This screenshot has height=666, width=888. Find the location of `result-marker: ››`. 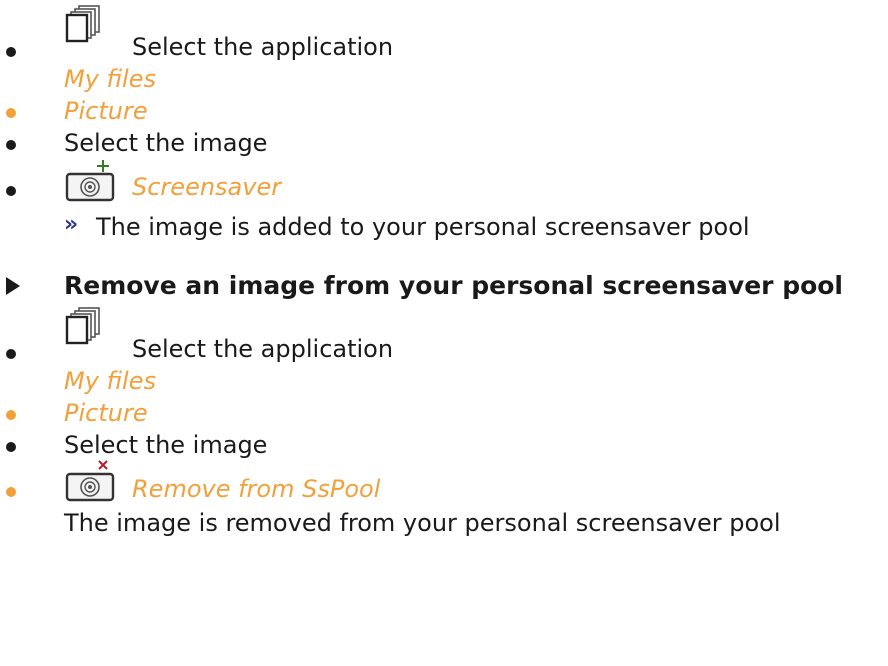

result-marker: ›› is located at coordinates (71, 224).